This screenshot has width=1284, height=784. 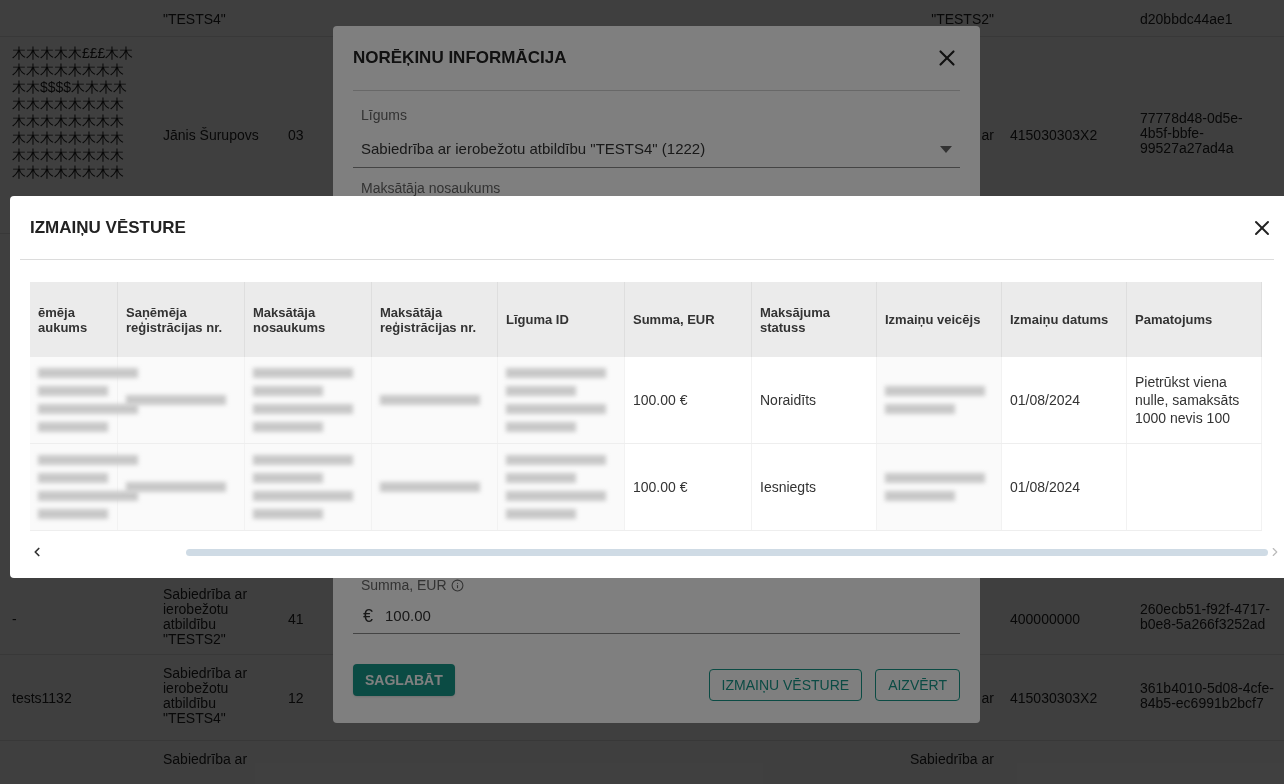 What do you see at coordinates (14, 619) in the screenshot?
I see `table-cell: -` at bounding box center [14, 619].